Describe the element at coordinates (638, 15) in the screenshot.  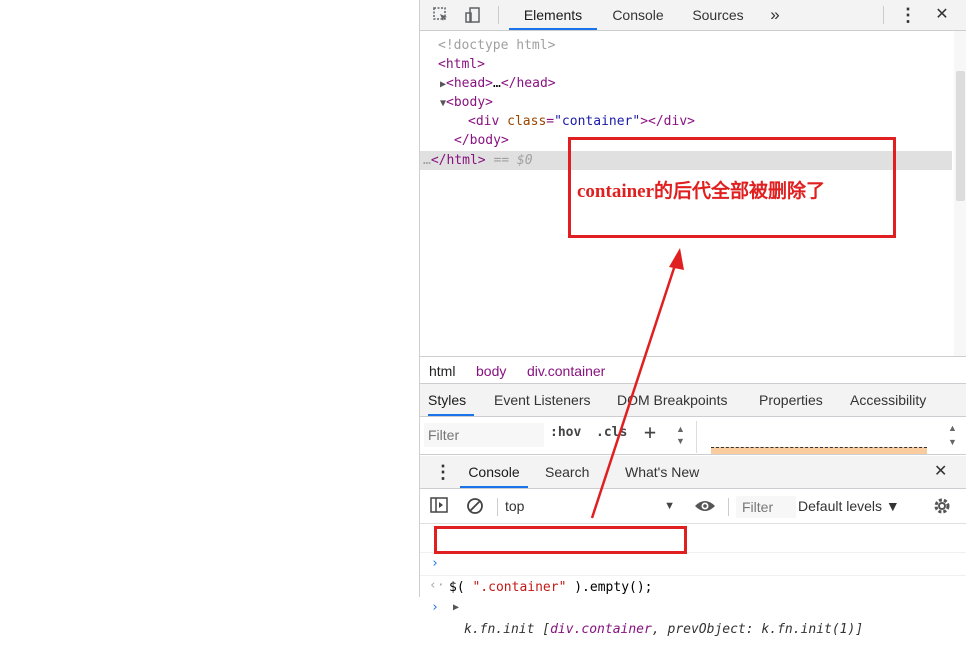
I see `tab-console: Console` at that location.